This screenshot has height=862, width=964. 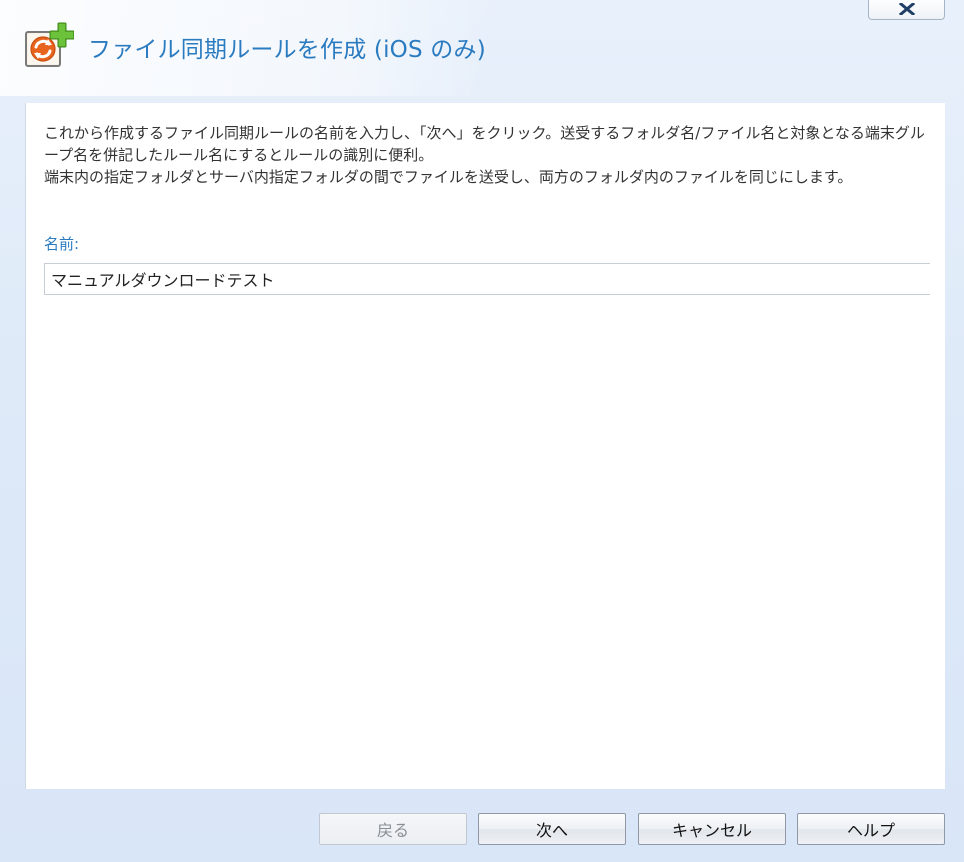 What do you see at coordinates (487, 279) in the screenshot?
I see `name-input` at bounding box center [487, 279].